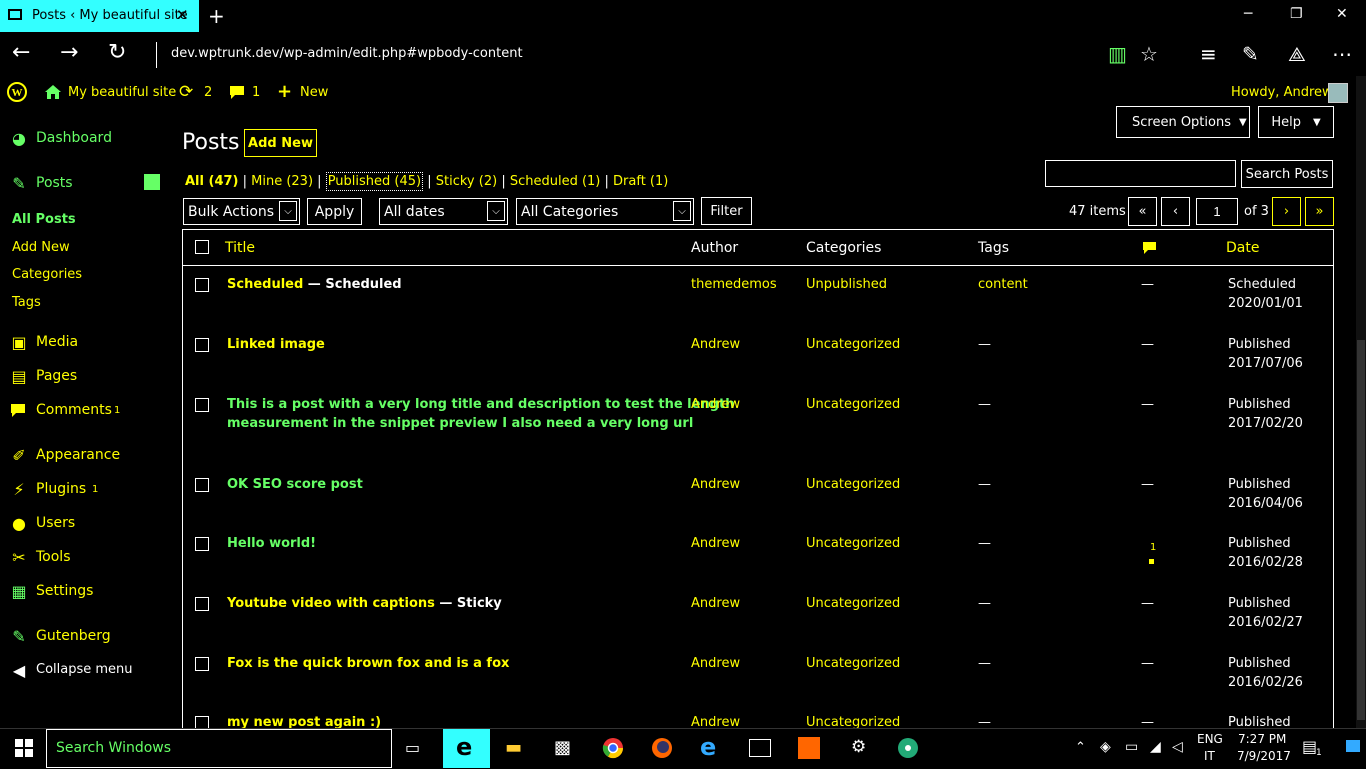 The image size is (1366, 769). What do you see at coordinates (1242, 248) in the screenshot?
I see `column-date: Date` at bounding box center [1242, 248].